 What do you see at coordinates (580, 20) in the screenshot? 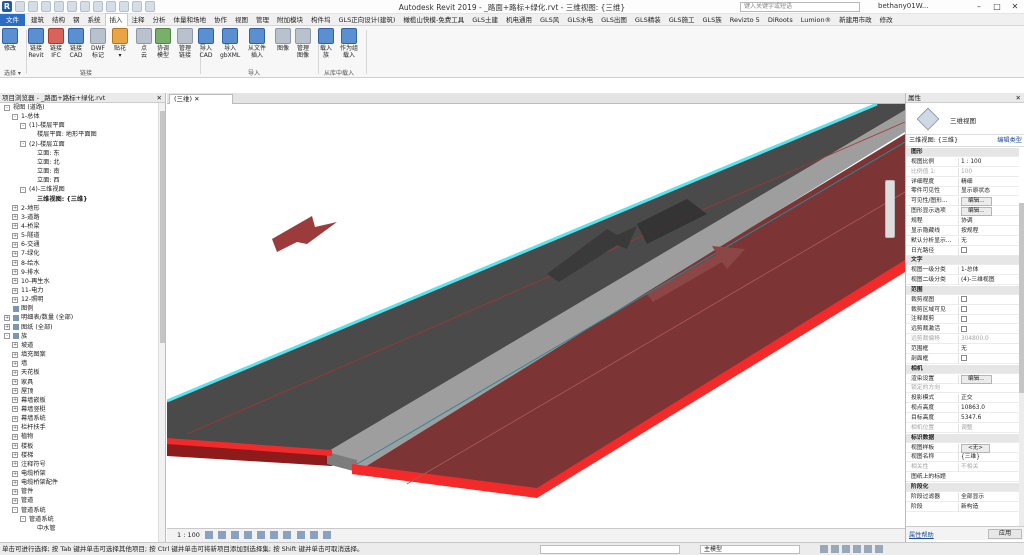
I see `ribbon-tab: GLS水电` at bounding box center [580, 20].